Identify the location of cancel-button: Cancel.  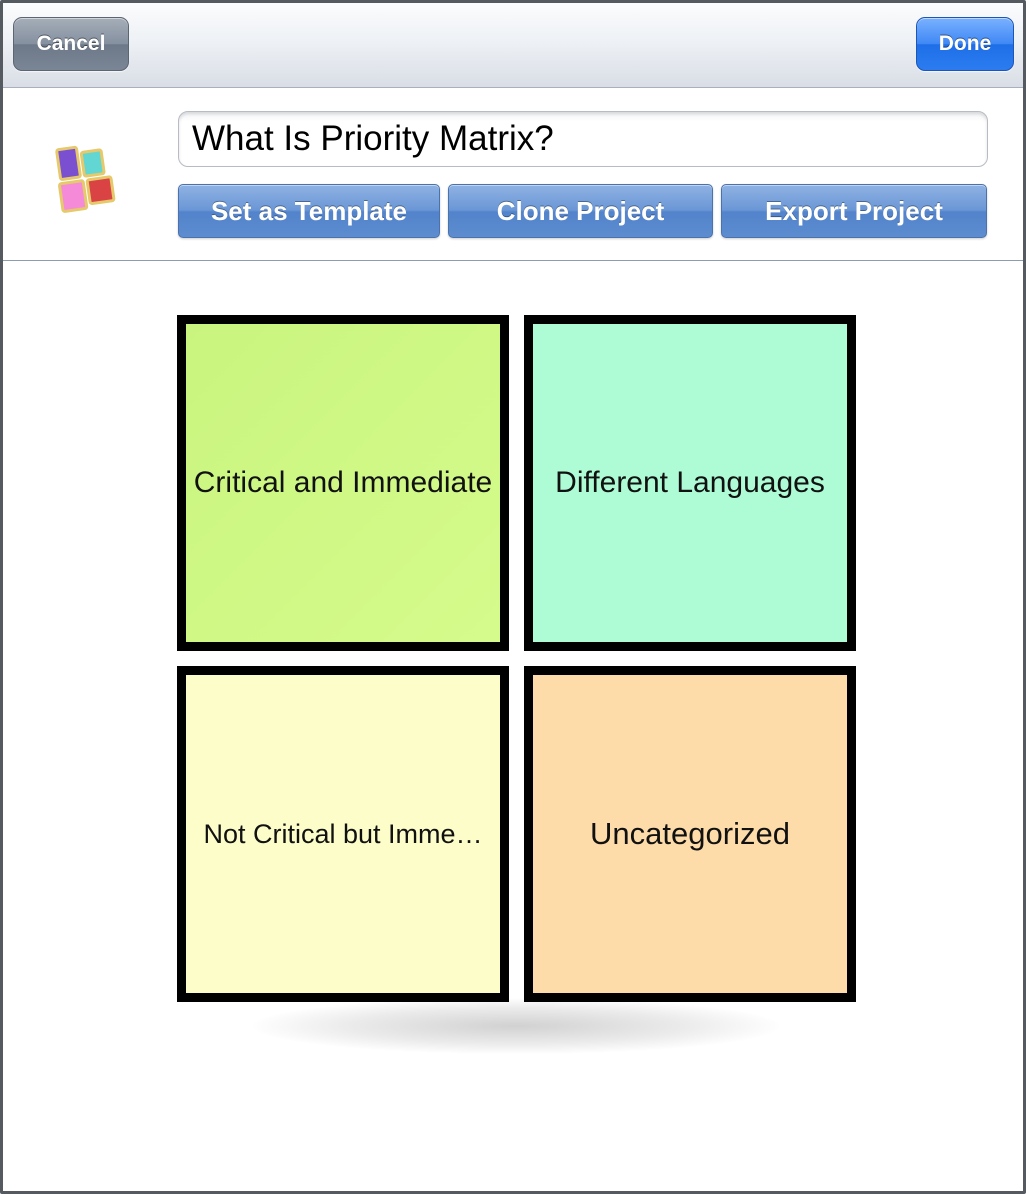
(71, 44).